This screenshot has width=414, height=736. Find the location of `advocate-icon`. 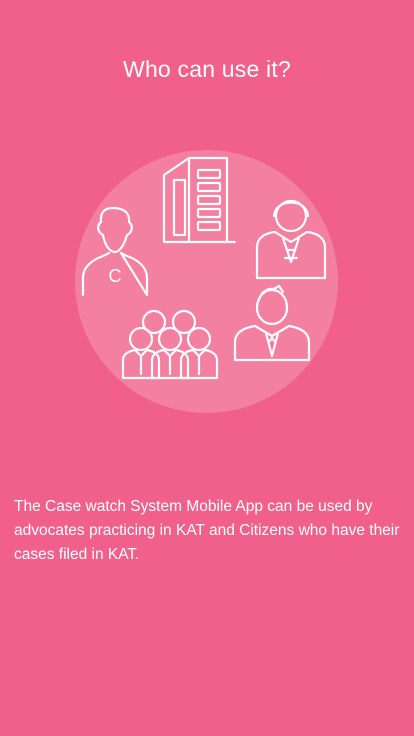

advocate-icon is located at coordinates (272, 323).